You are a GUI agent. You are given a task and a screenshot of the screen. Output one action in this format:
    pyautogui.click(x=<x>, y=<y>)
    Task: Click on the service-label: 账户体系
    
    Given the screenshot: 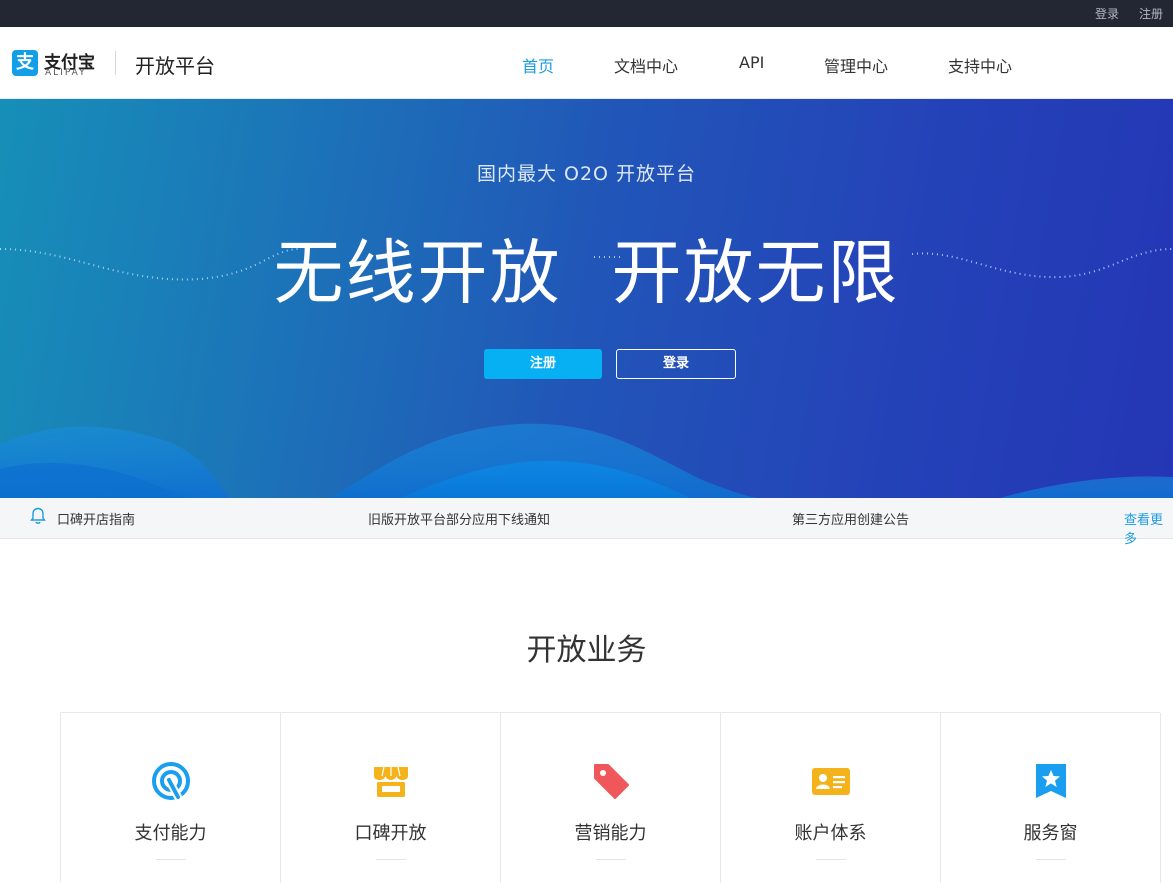 What is the action you would take?
    pyautogui.click(x=830, y=833)
    